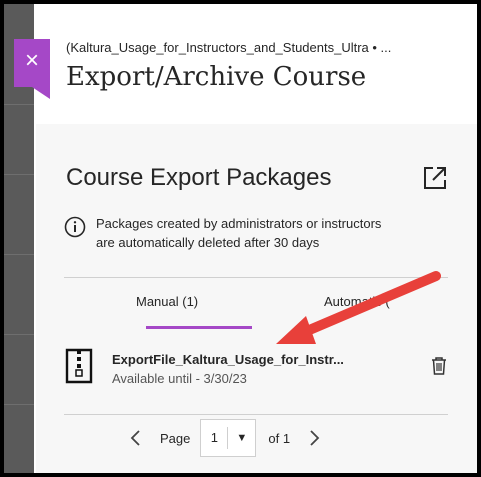  I want to click on trash-icon, so click(439, 366).